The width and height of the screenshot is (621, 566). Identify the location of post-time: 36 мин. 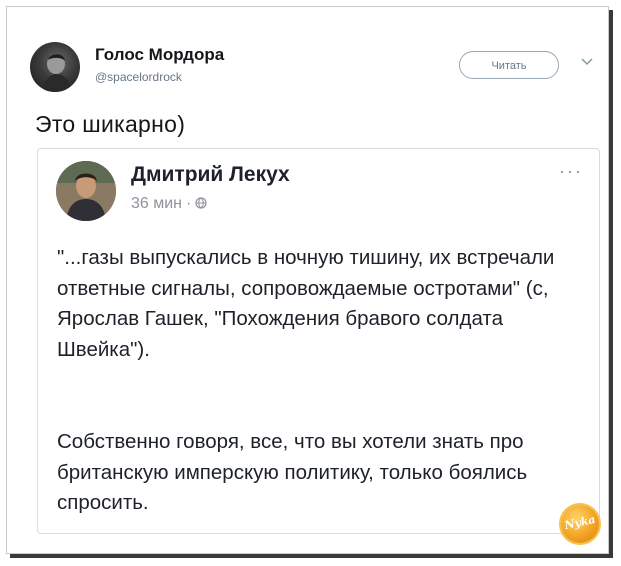
(157, 203).